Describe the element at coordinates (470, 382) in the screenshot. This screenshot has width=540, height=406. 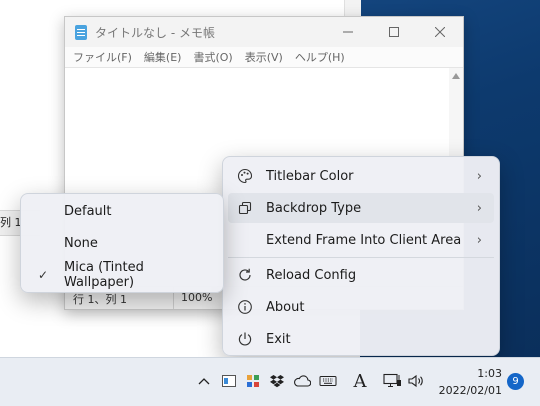
I see `system-clock: 1:03 2022/02/01` at that location.